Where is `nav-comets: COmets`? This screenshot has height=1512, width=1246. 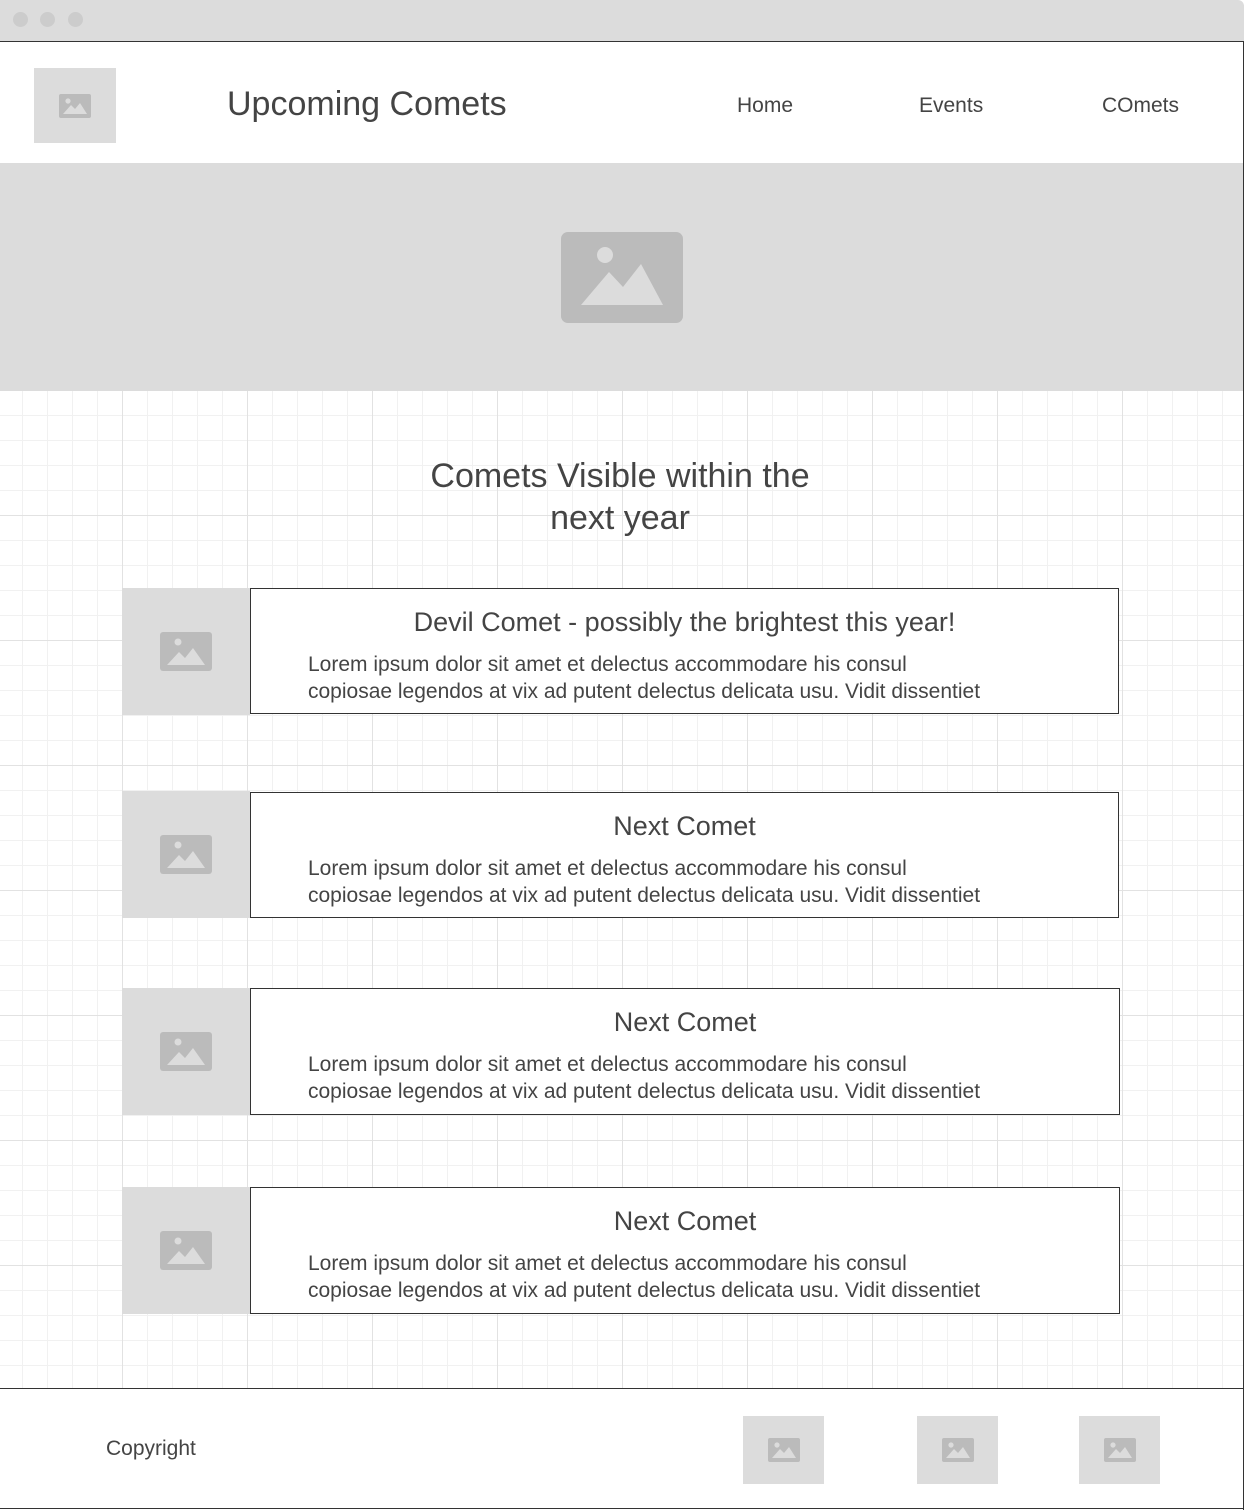 nav-comets: COmets is located at coordinates (1140, 106).